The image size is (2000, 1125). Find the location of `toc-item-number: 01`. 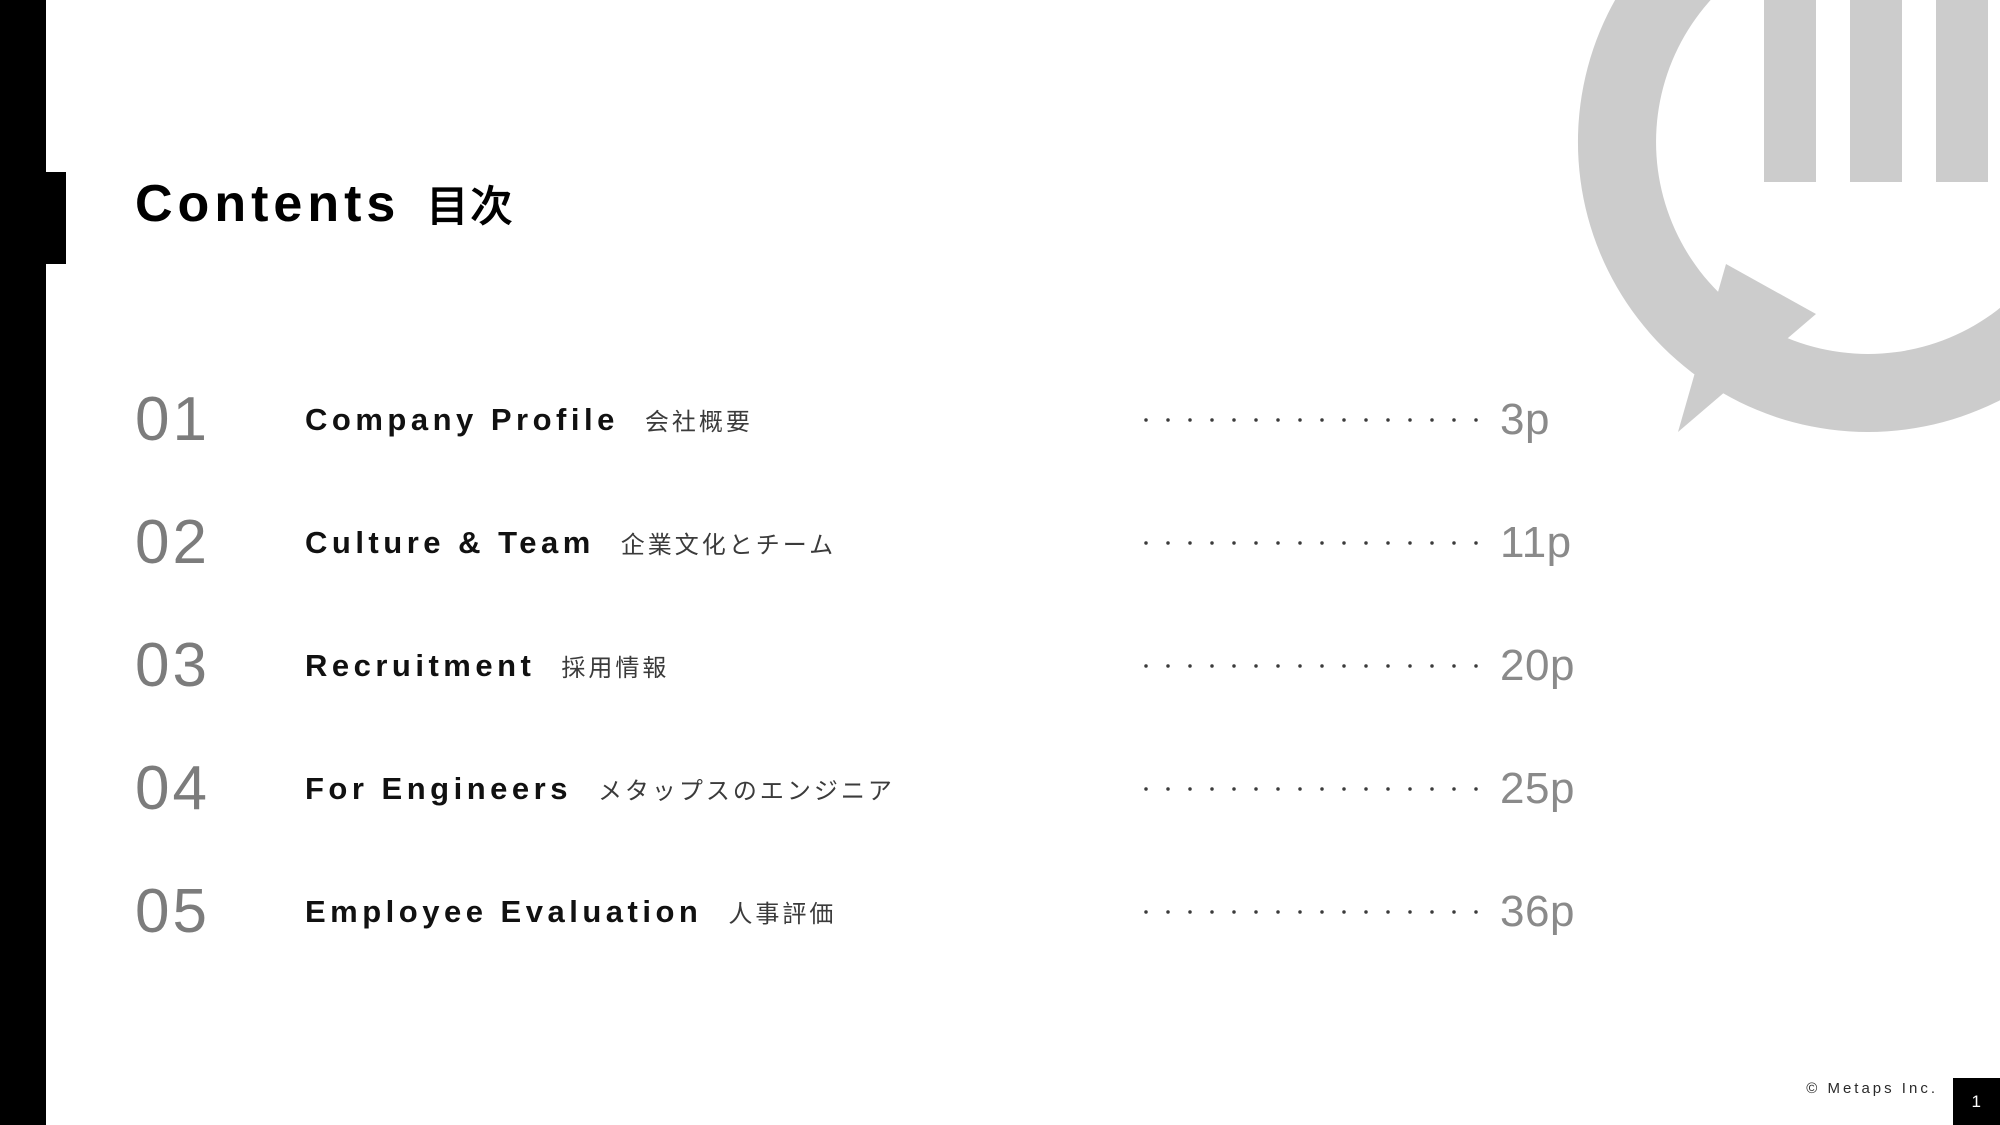

toc-item-number: 01 is located at coordinates (172, 419).